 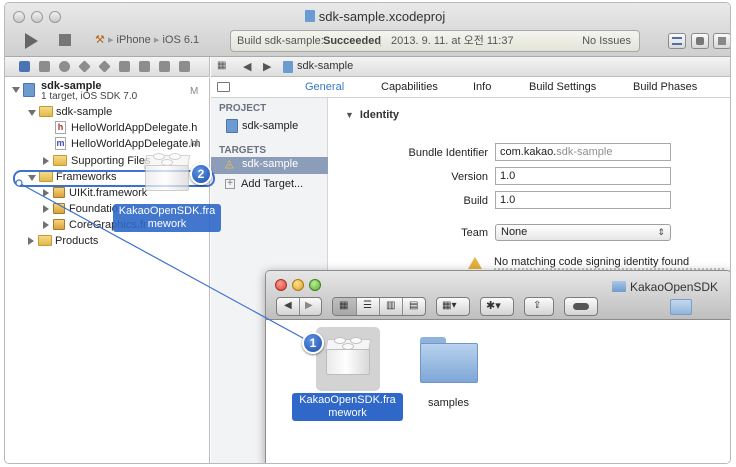 What do you see at coordinates (700, 41) in the screenshot?
I see `assistant-editor-icon` at bounding box center [700, 41].